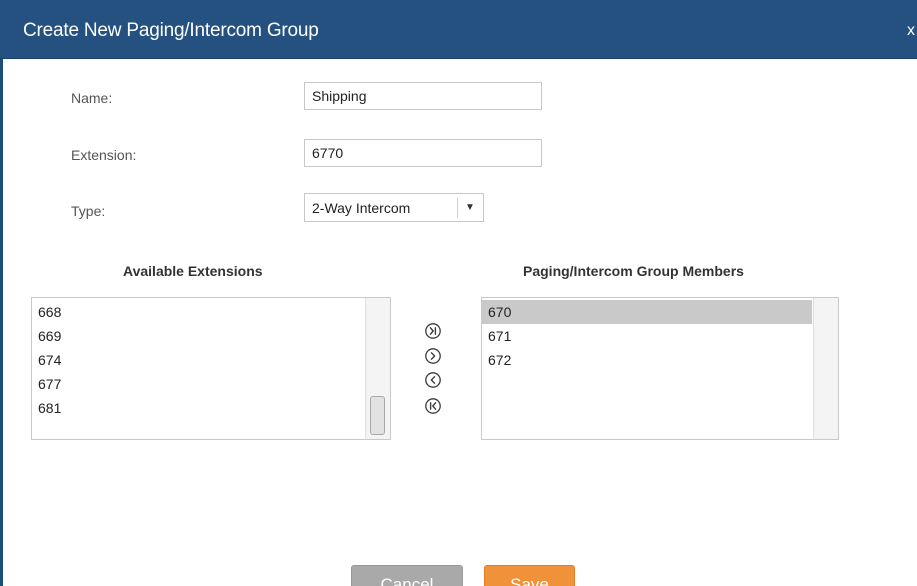  I want to click on list-item: 672, so click(647, 360).